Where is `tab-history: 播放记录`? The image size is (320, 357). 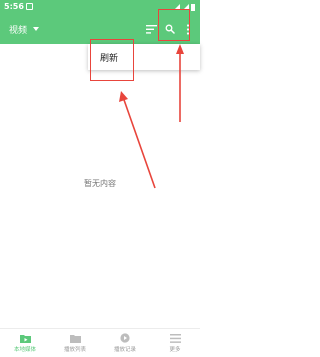
tab-history: 播放记录 is located at coordinates (125, 343).